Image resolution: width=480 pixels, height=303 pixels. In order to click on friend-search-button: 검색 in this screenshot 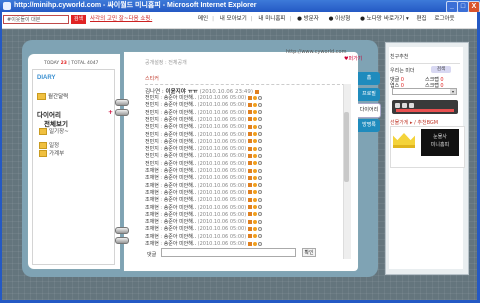, I will do `click(441, 69)`.